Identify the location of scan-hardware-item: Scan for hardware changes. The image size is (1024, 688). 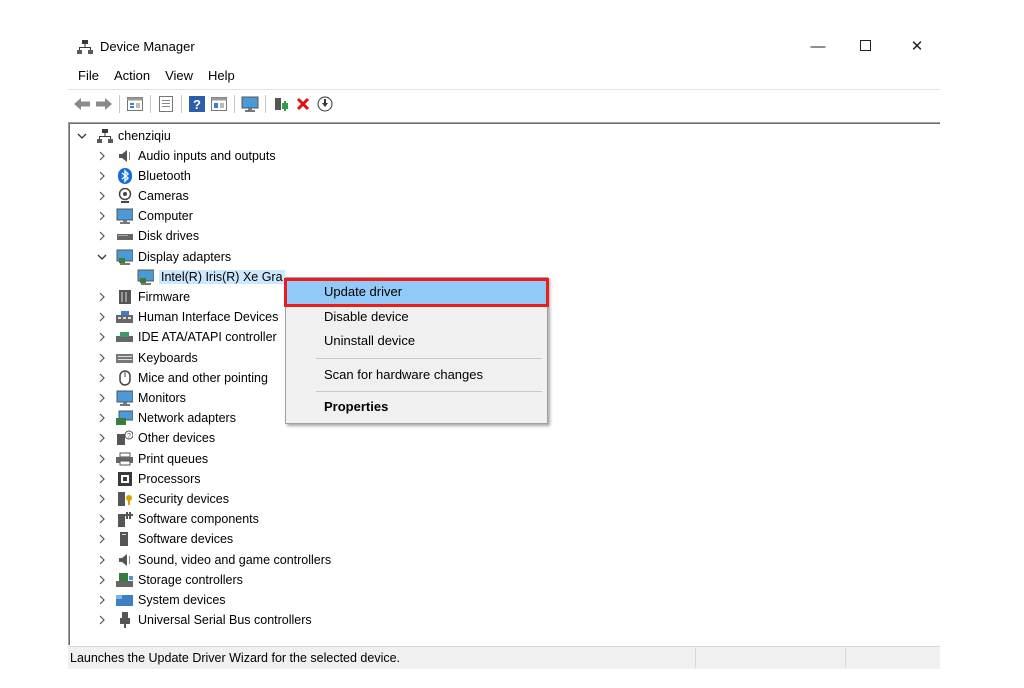
(403, 375).